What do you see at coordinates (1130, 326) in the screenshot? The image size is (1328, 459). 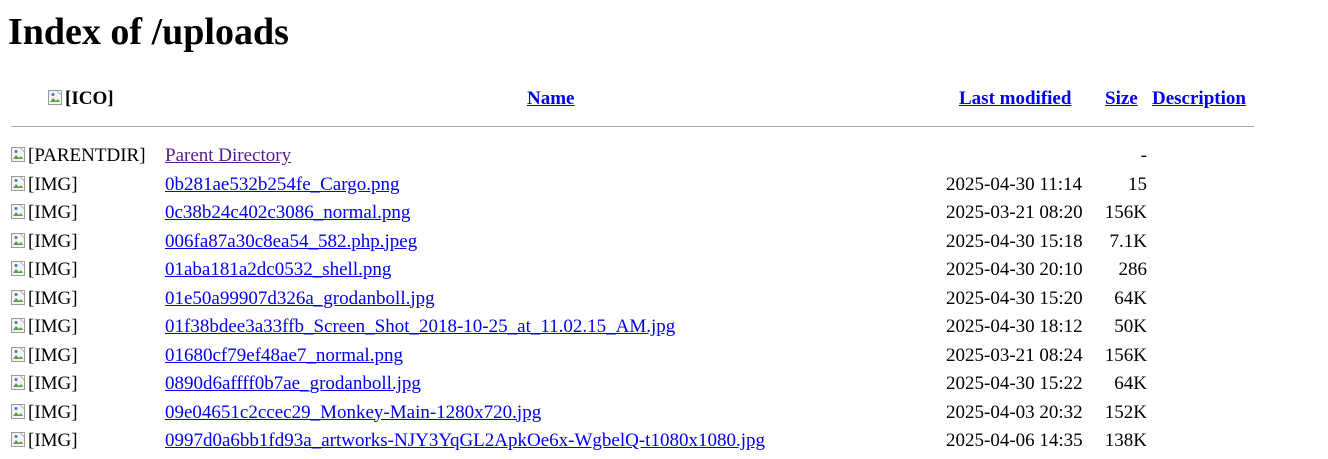 I see `size-value: 50K` at bounding box center [1130, 326].